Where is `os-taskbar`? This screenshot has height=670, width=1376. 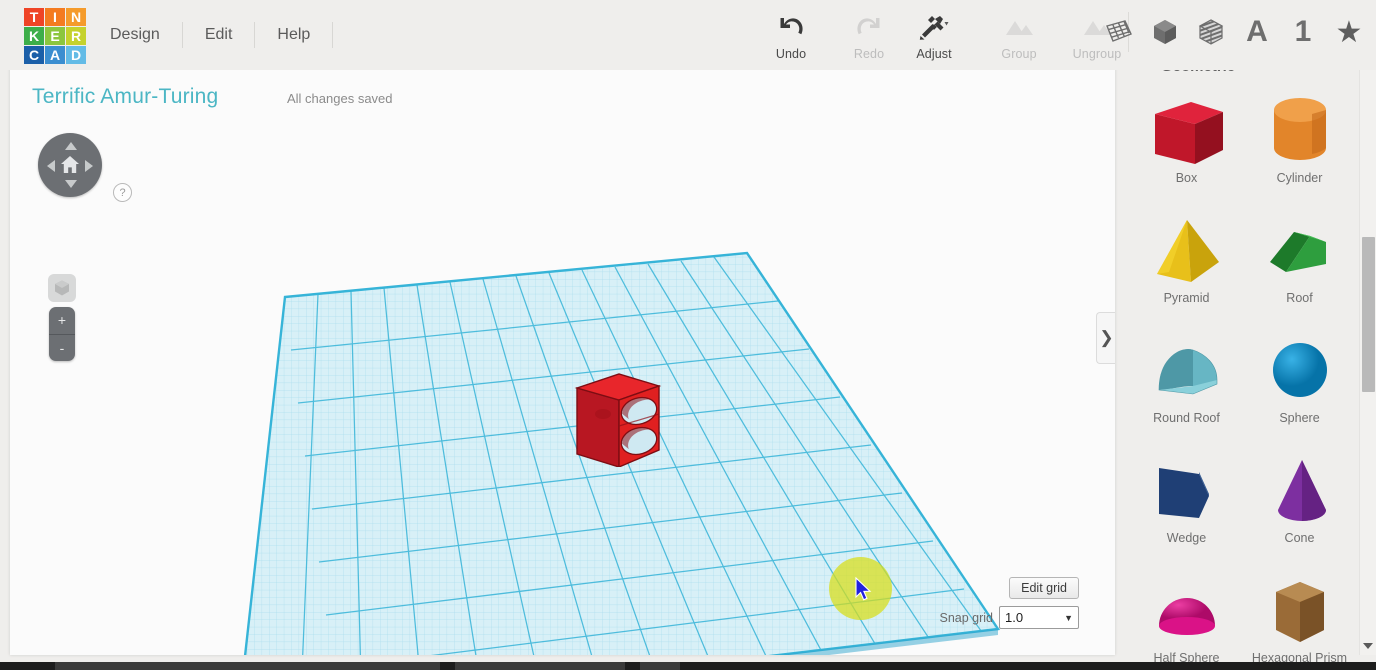
os-taskbar is located at coordinates (688, 666).